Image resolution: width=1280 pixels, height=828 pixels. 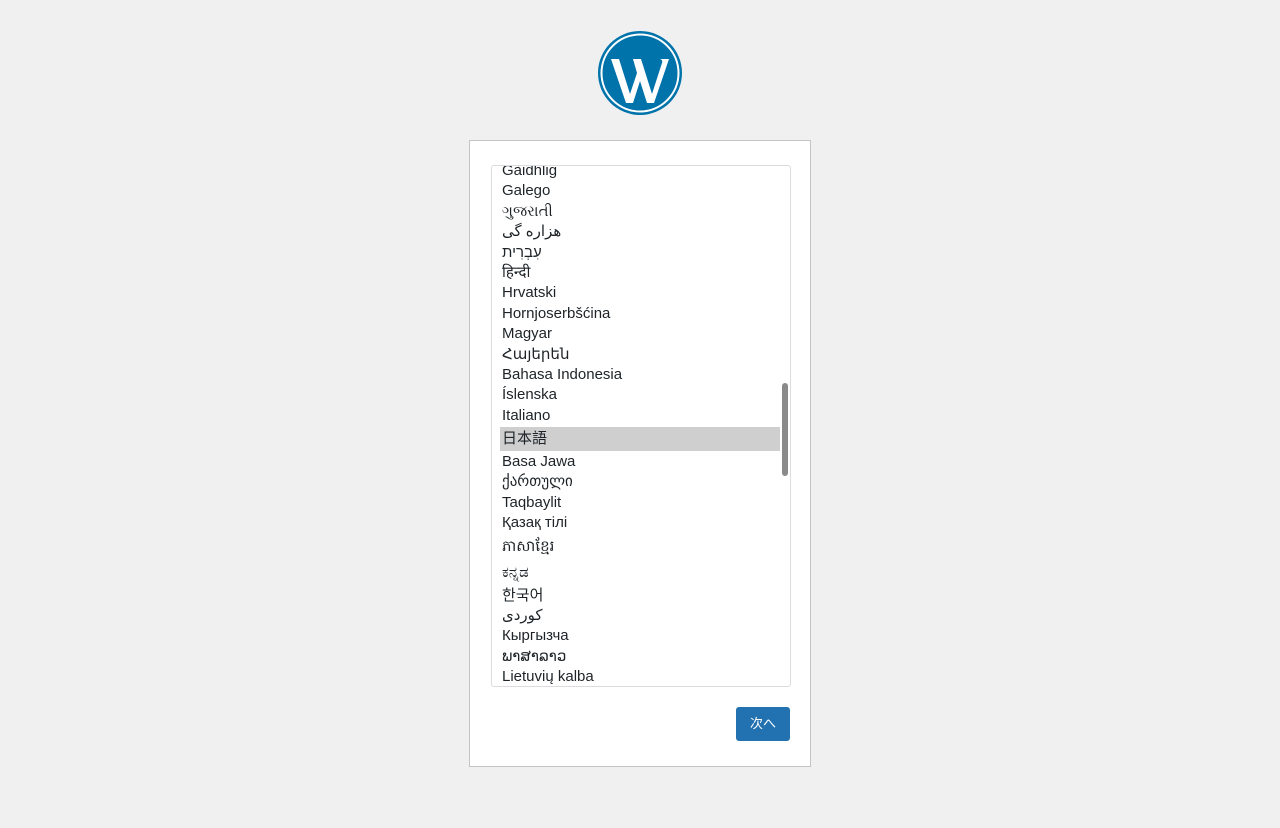 I want to click on language-option: ភាសាខ្មែរ, so click(x=640, y=547).